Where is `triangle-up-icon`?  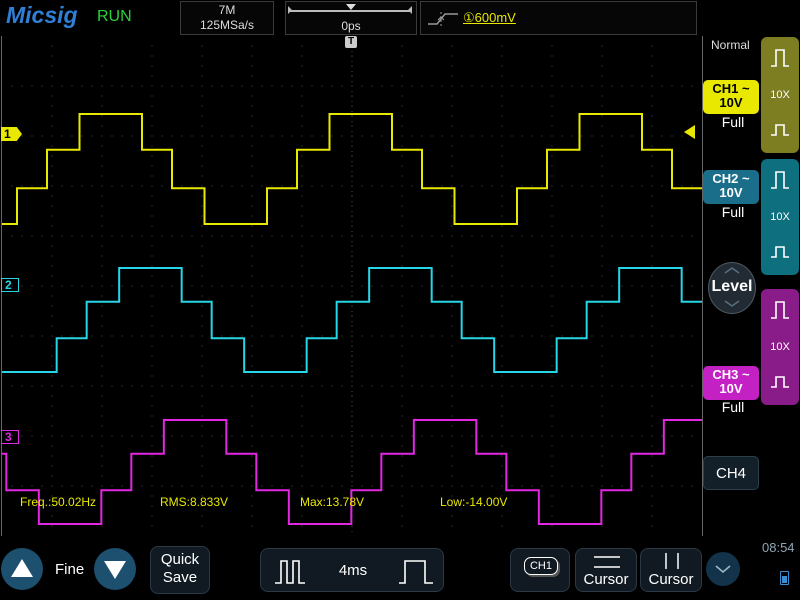
triangle-up-icon is located at coordinates (22, 568).